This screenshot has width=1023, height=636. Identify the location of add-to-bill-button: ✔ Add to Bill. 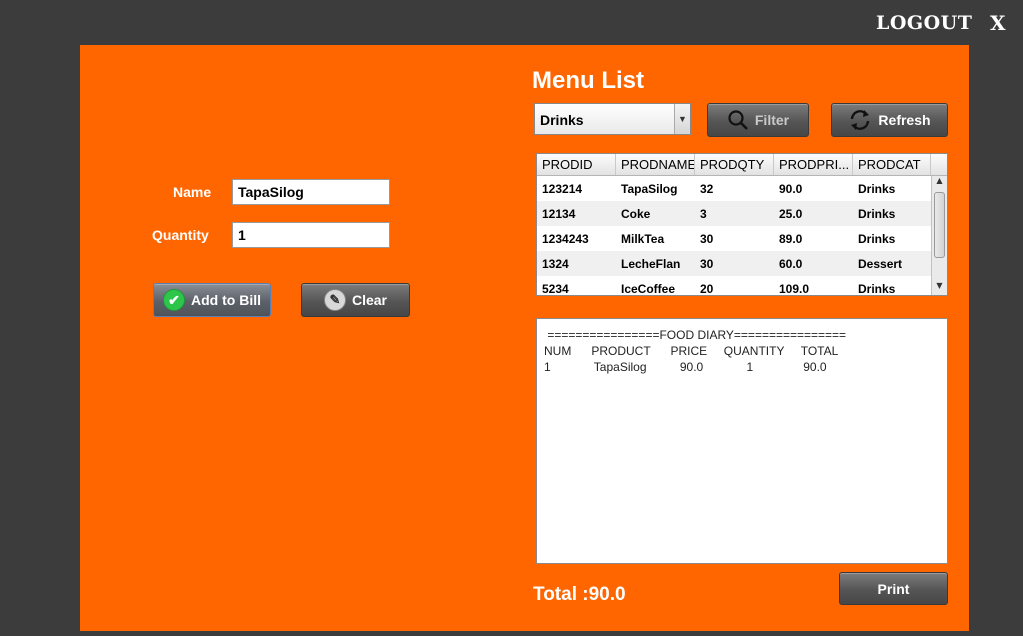
(212, 300).